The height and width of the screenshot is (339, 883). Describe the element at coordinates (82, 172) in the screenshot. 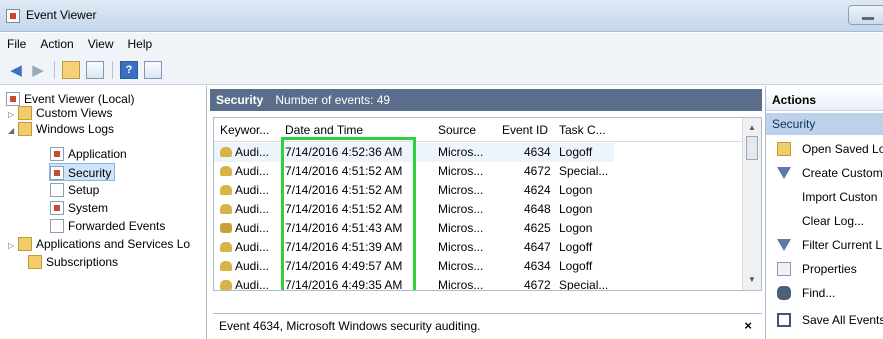

I see `tree-security: Security` at that location.